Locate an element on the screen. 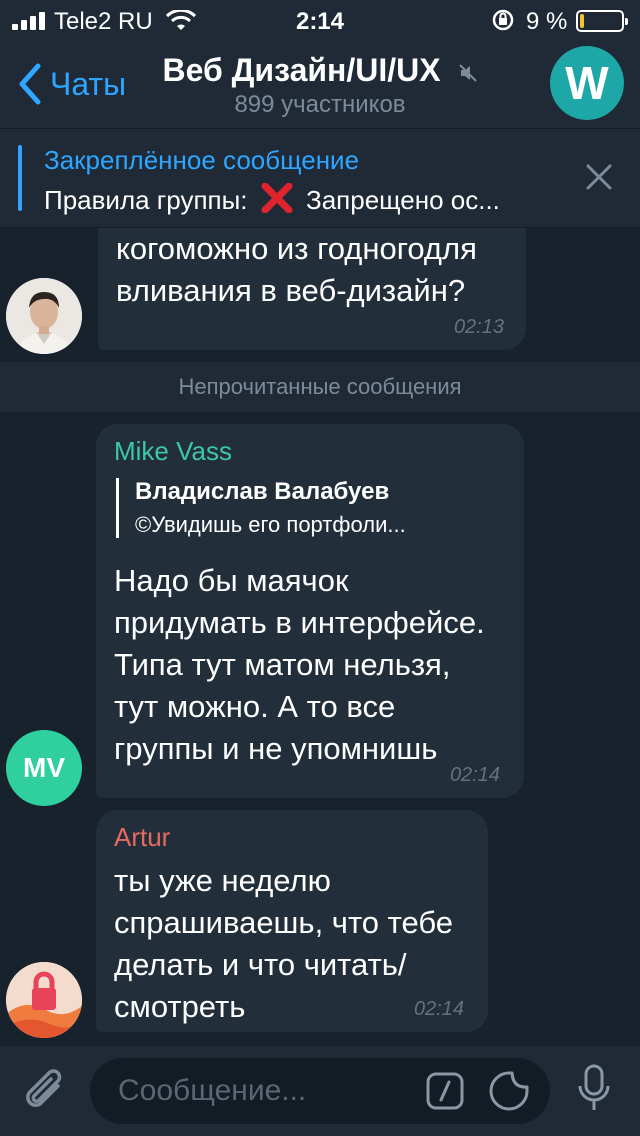 Image resolution: width=640 pixels, height=1136 pixels. orientation-lock-icon is located at coordinates (503, 20).